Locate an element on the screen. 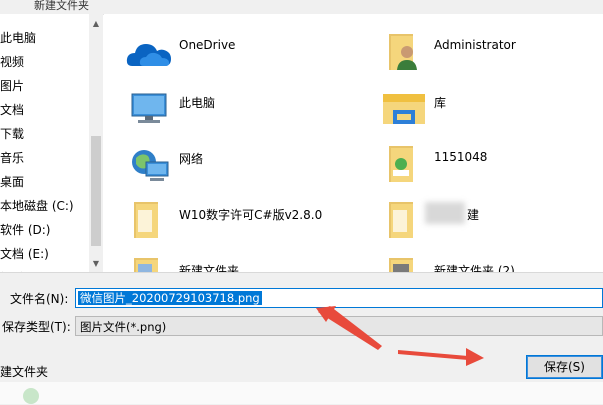 This screenshot has height=405, width=603. file-item-1151048: 1151048 is located at coordinates (479, 161).